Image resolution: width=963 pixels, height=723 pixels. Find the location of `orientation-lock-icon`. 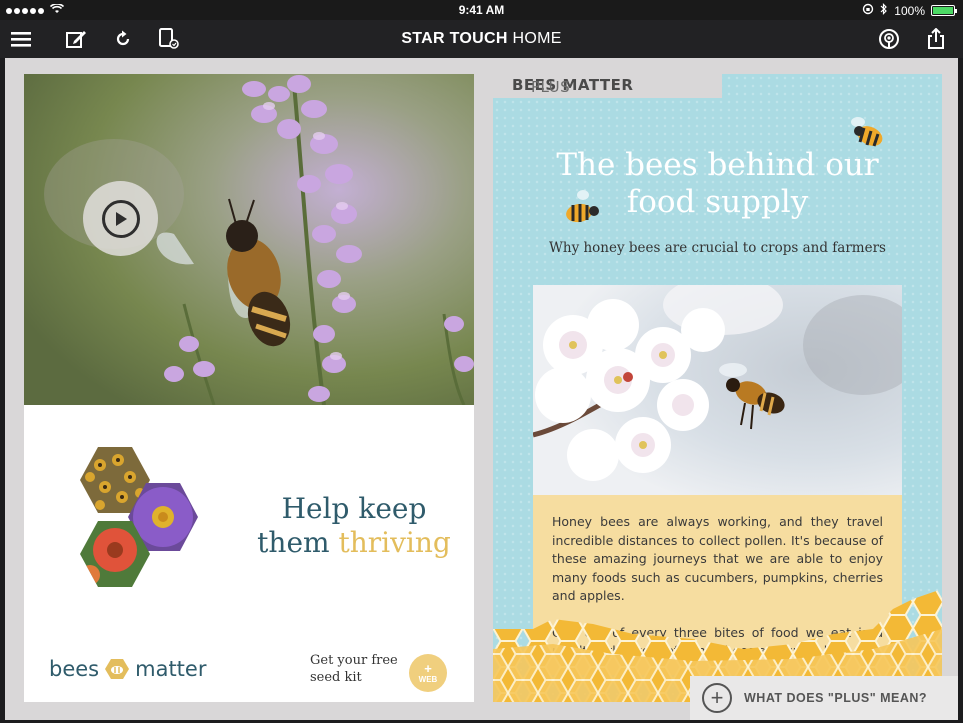

orientation-lock-icon is located at coordinates (868, 10).